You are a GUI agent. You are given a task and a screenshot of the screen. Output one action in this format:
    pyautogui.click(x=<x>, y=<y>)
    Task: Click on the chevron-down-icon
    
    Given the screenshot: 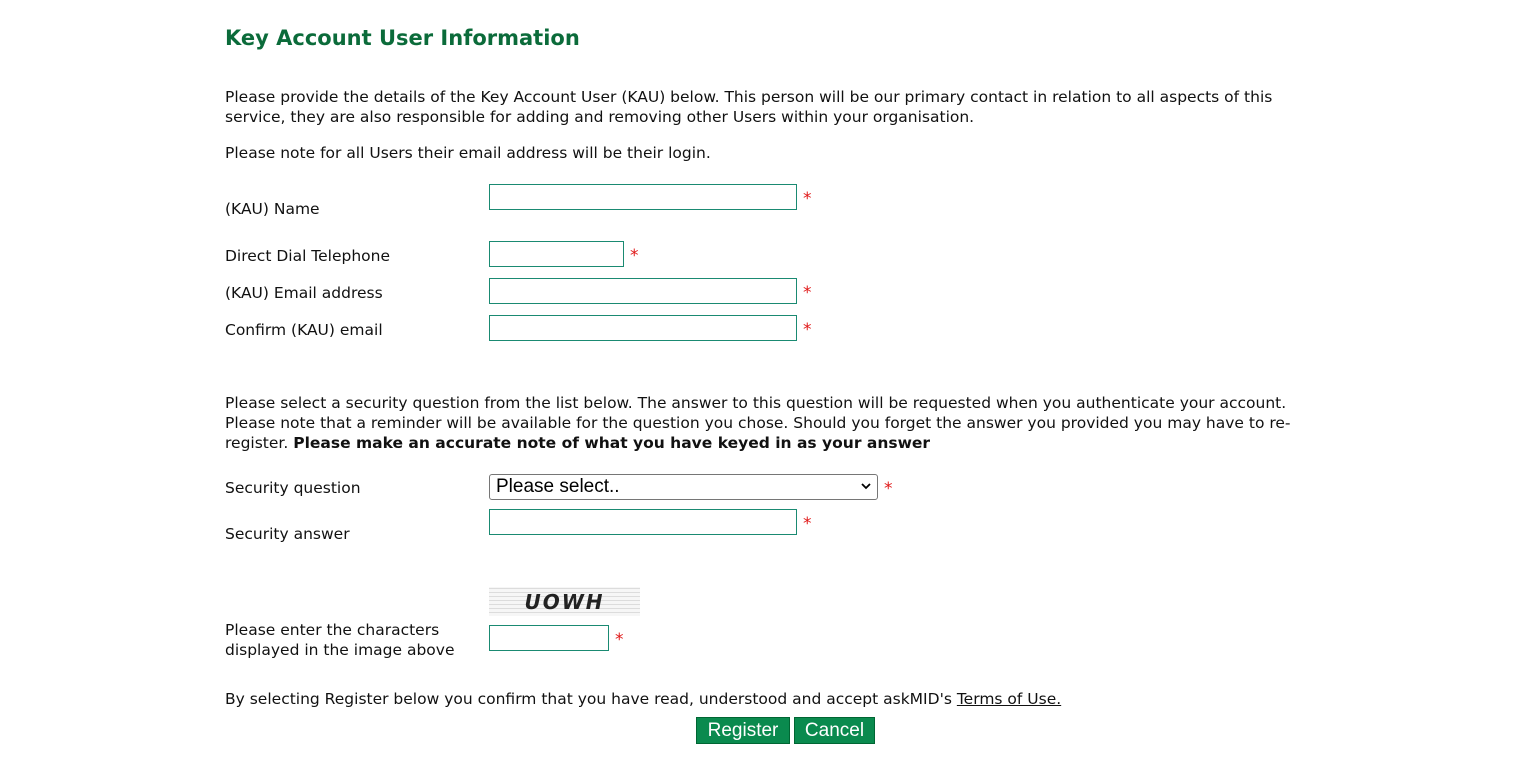 What is the action you would take?
    pyautogui.click(x=866, y=486)
    